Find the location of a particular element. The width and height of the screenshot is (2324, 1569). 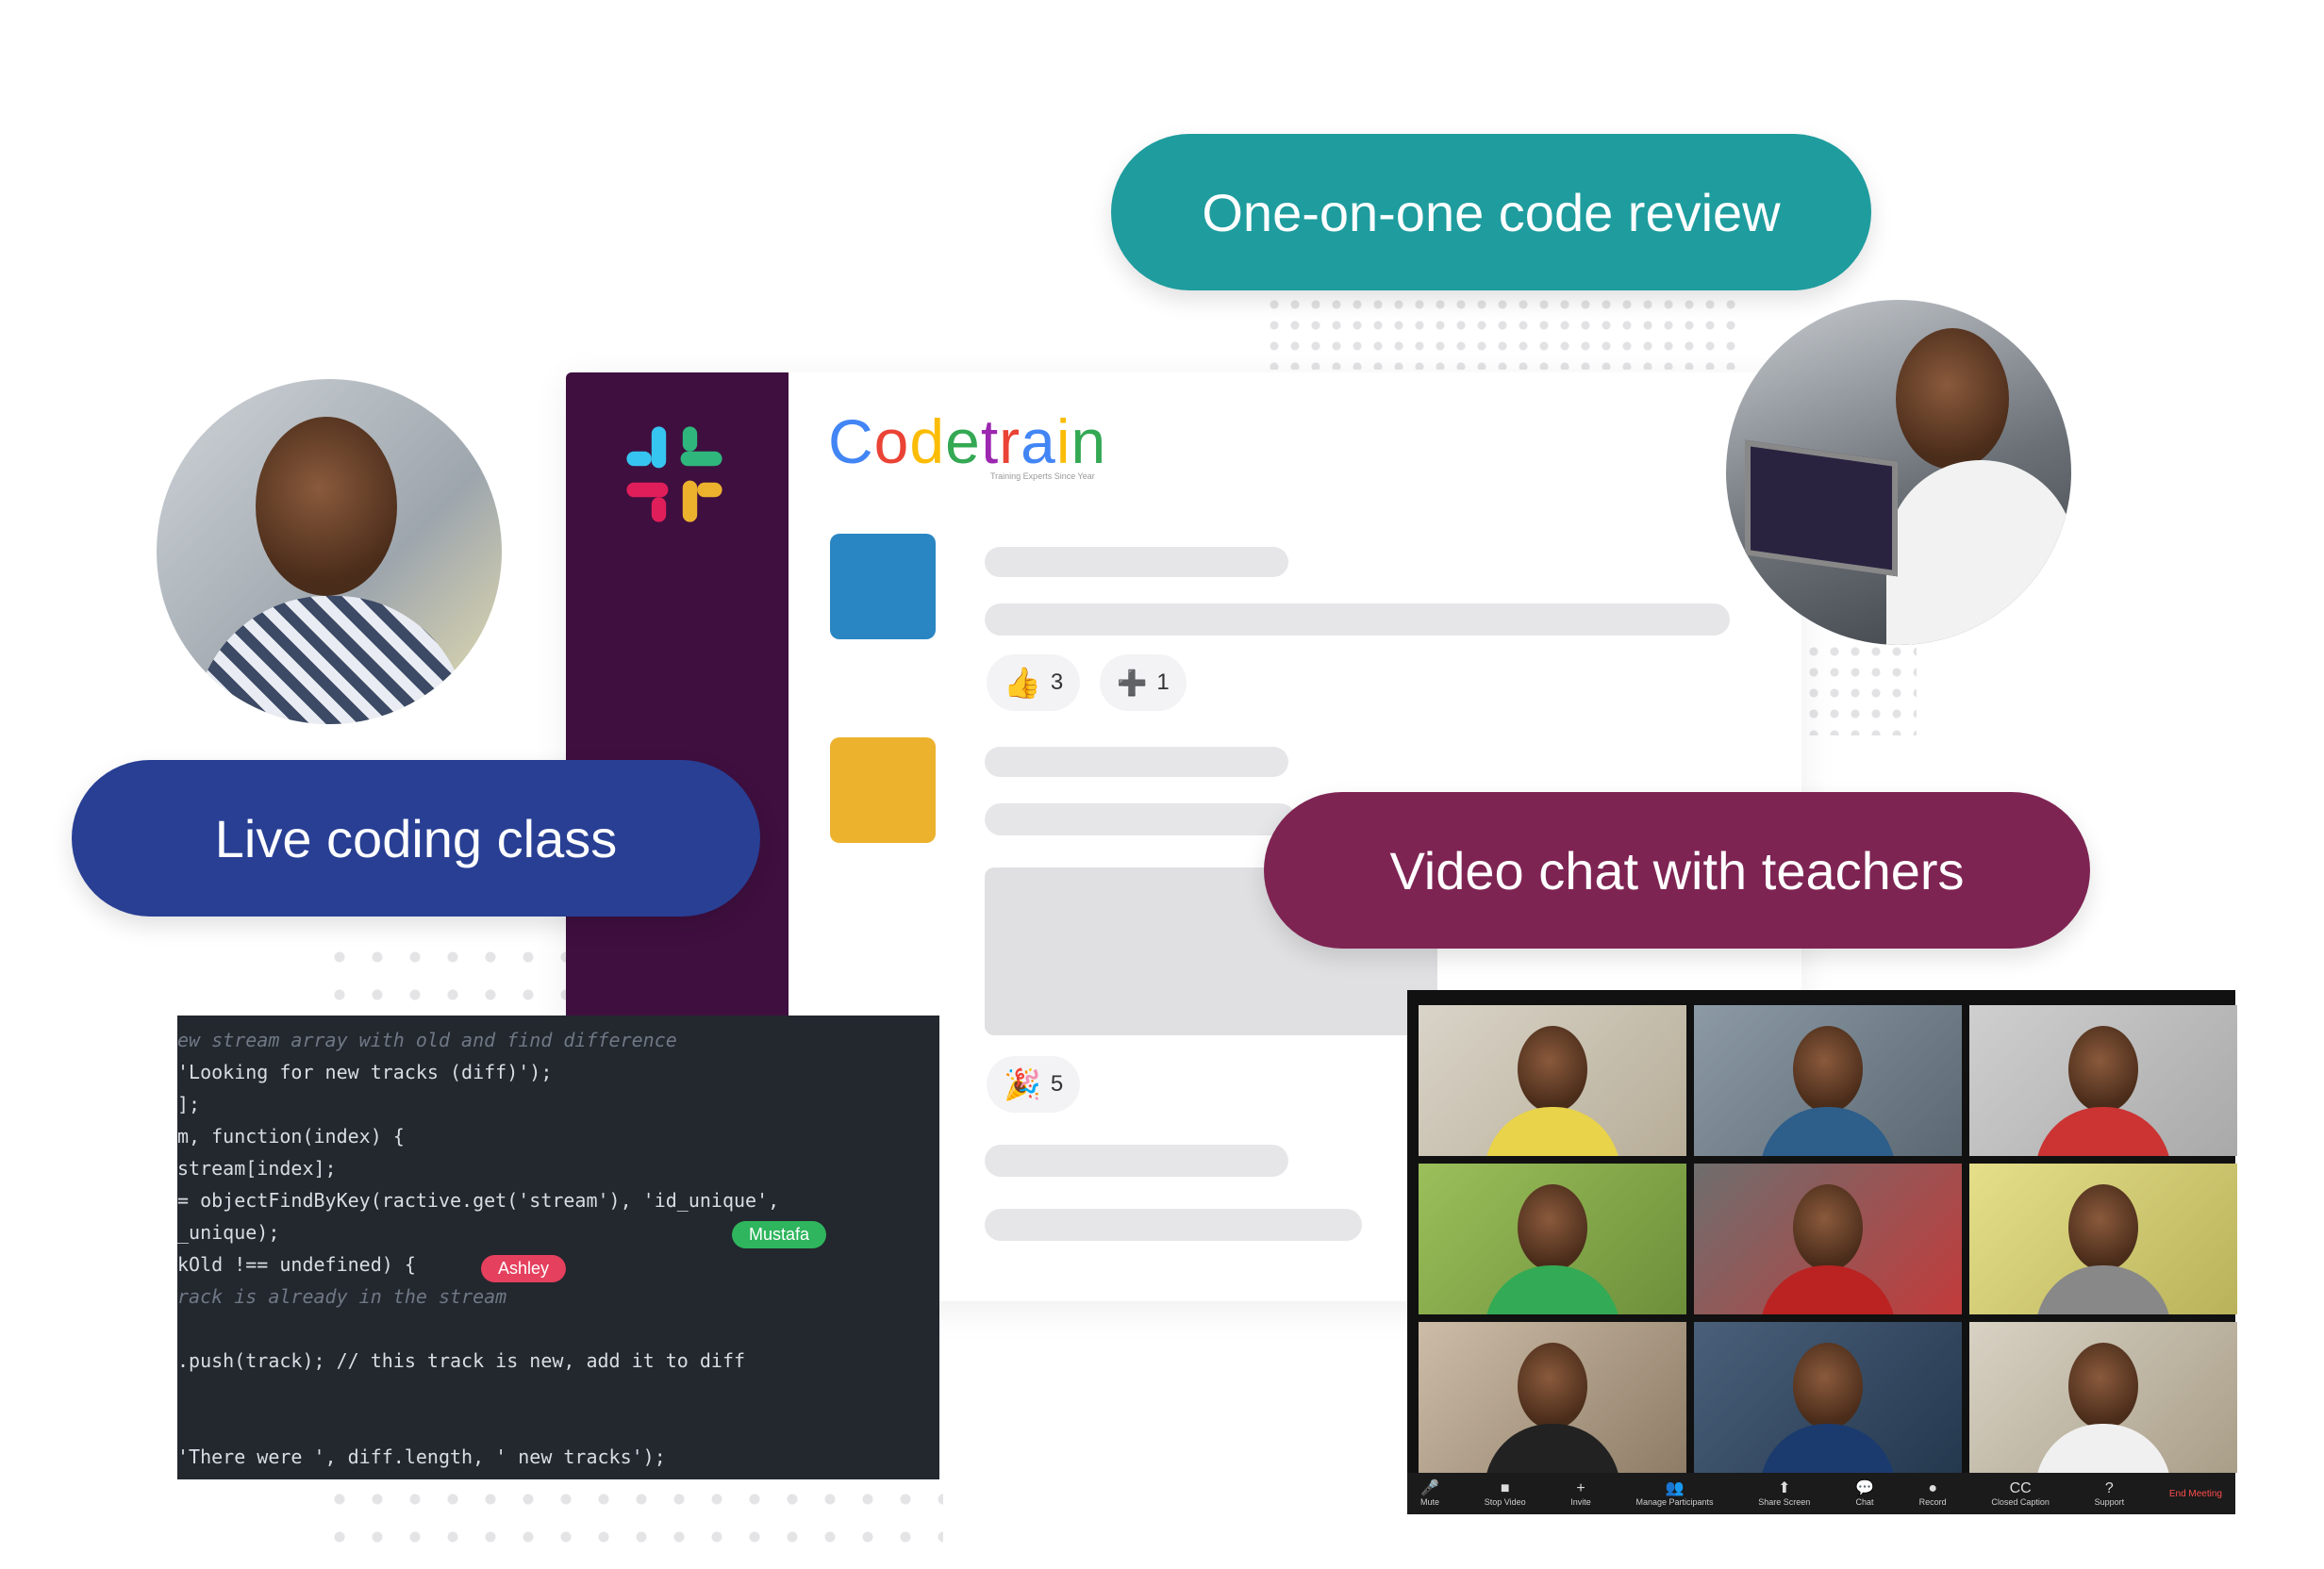

video-toolbar-label: Manage Participants is located at coordinates (1675, 1502).